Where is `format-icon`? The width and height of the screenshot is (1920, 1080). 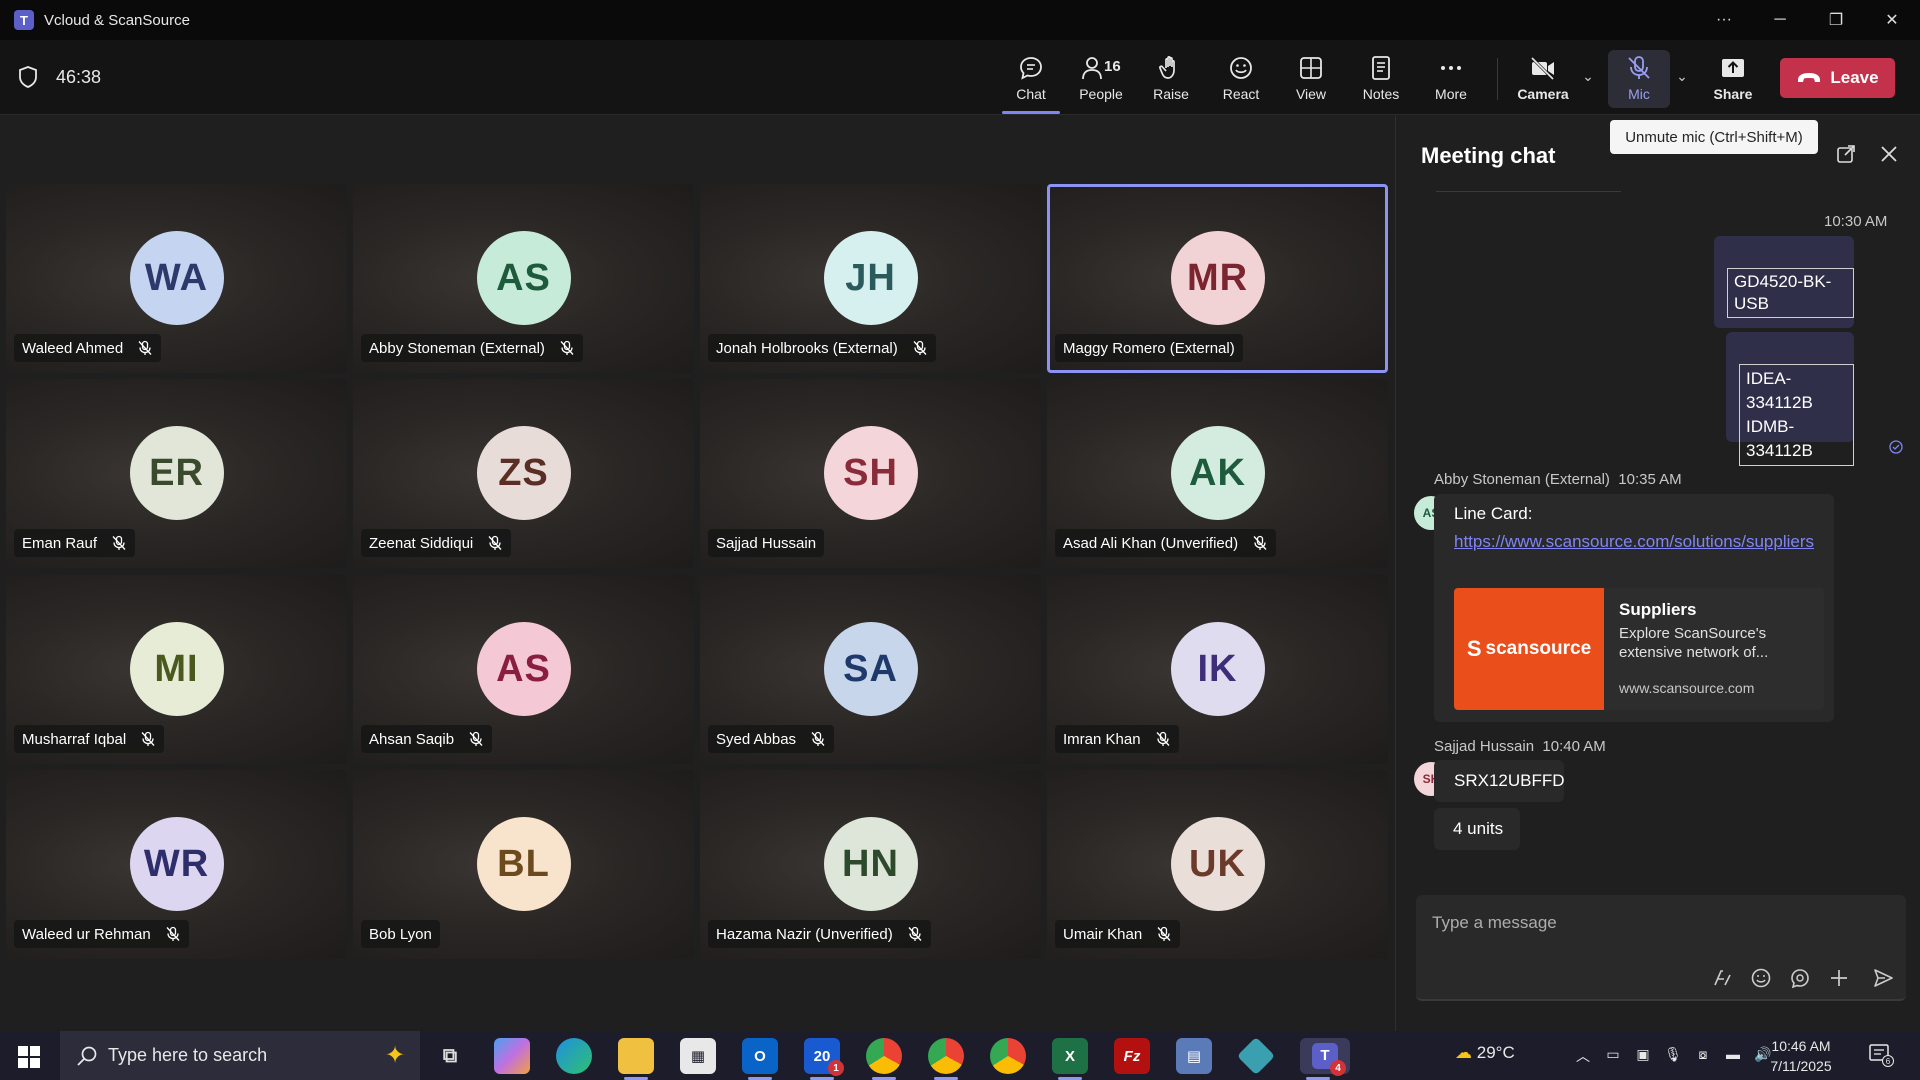
format-icon is located at coordinates (1722, 978).